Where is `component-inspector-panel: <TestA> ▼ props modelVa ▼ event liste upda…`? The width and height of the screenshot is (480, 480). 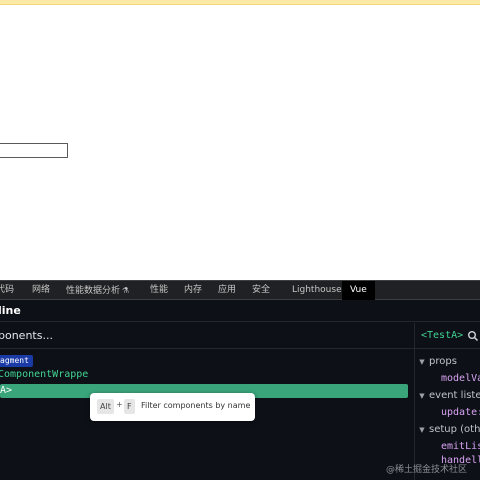
component-inspector-panel: <TestA> ▼ props modelVa ▼ event liste upda… is located at coordinates (447, 401).